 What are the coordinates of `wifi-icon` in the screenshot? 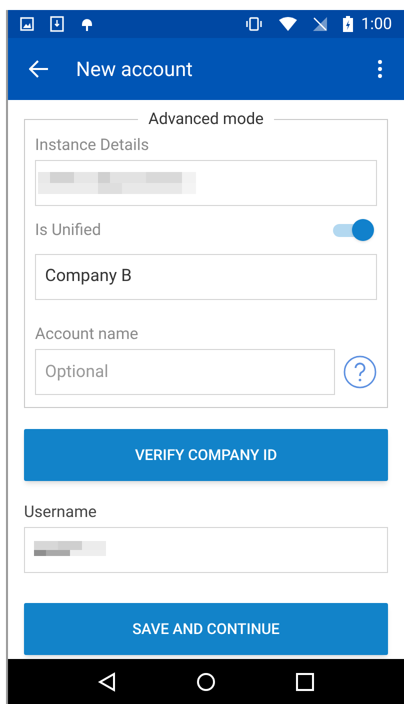 It's located at (288, 24).